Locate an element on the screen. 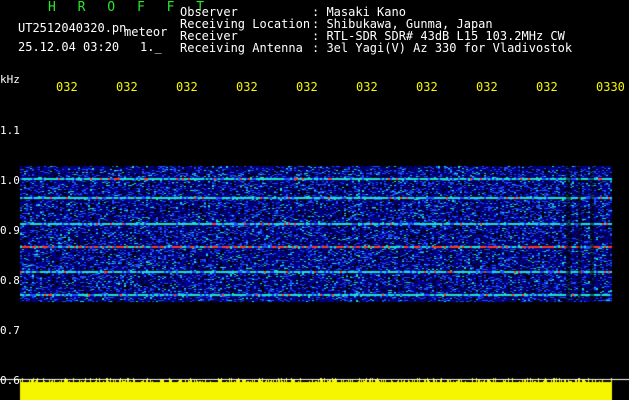 The height and width of the screenshot is (400, 629). y-tick-label: 0.8 is located at coordinates (10, 280).